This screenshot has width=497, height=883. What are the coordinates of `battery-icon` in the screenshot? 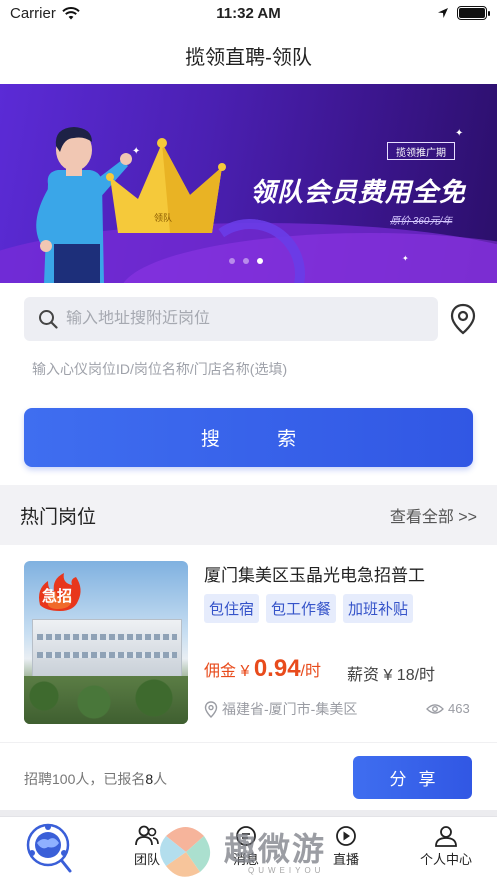 It's located at (473, 13).